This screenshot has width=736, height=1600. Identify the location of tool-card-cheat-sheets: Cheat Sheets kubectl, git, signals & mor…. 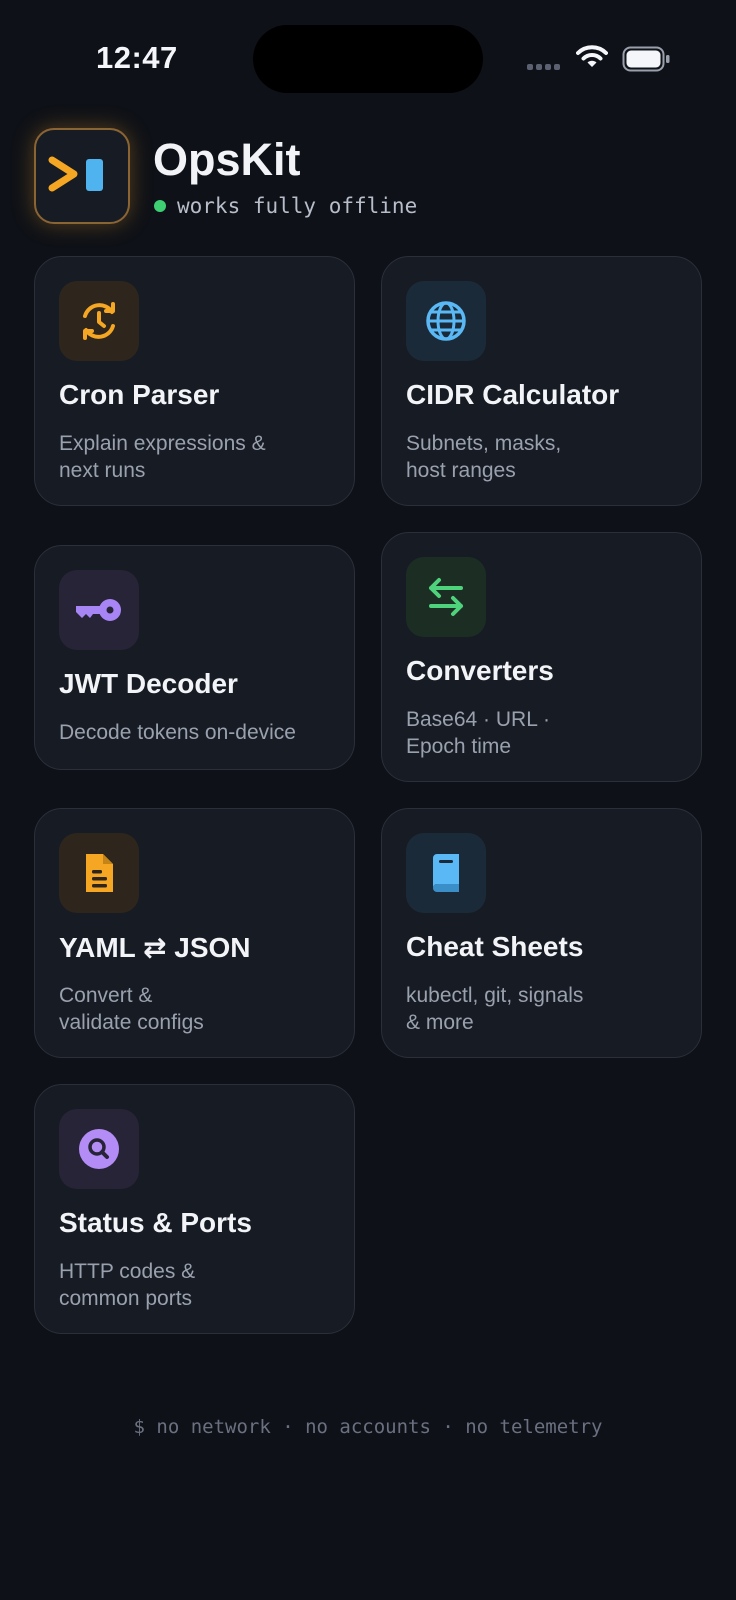
(541, 933).